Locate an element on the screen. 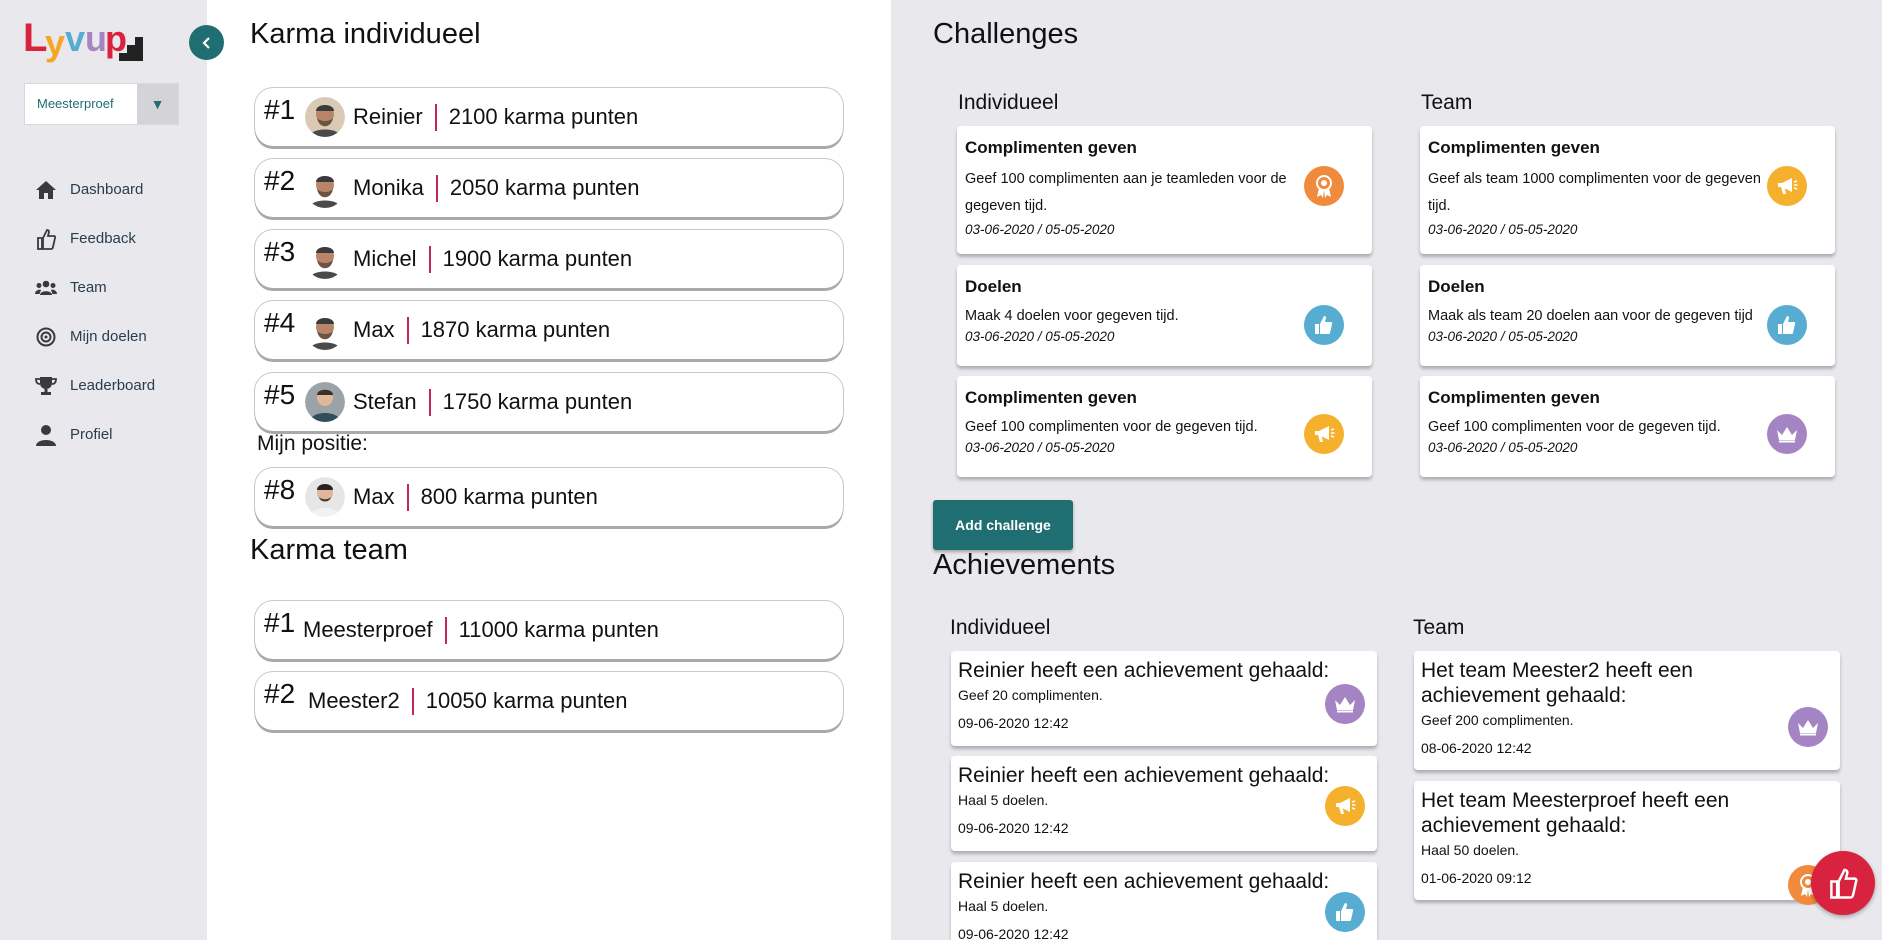 This screenshot has width=1882, height=940. target-icon is located at coordinates (46, 337).